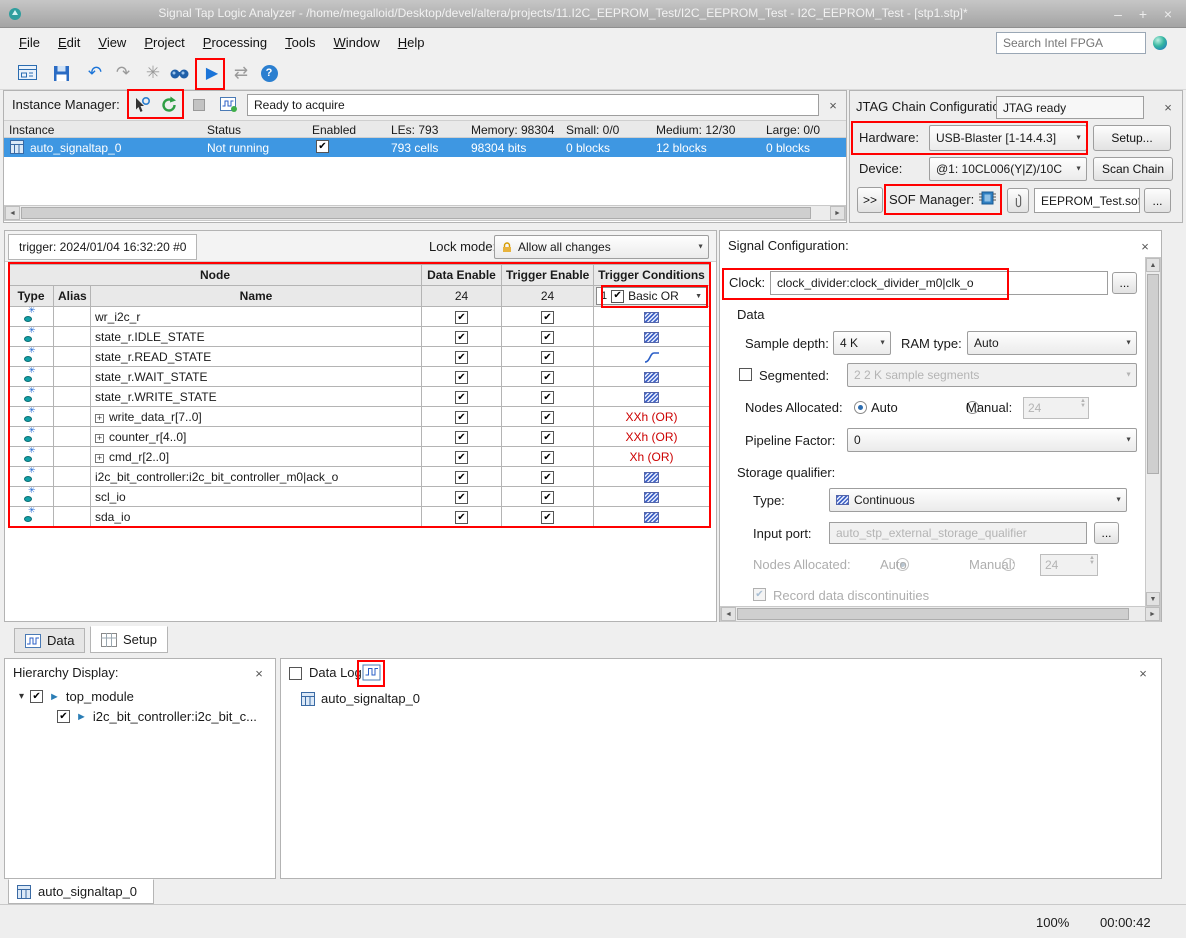  I want to click on i2c-controller-checkbox: ✔, so click(63, 716).